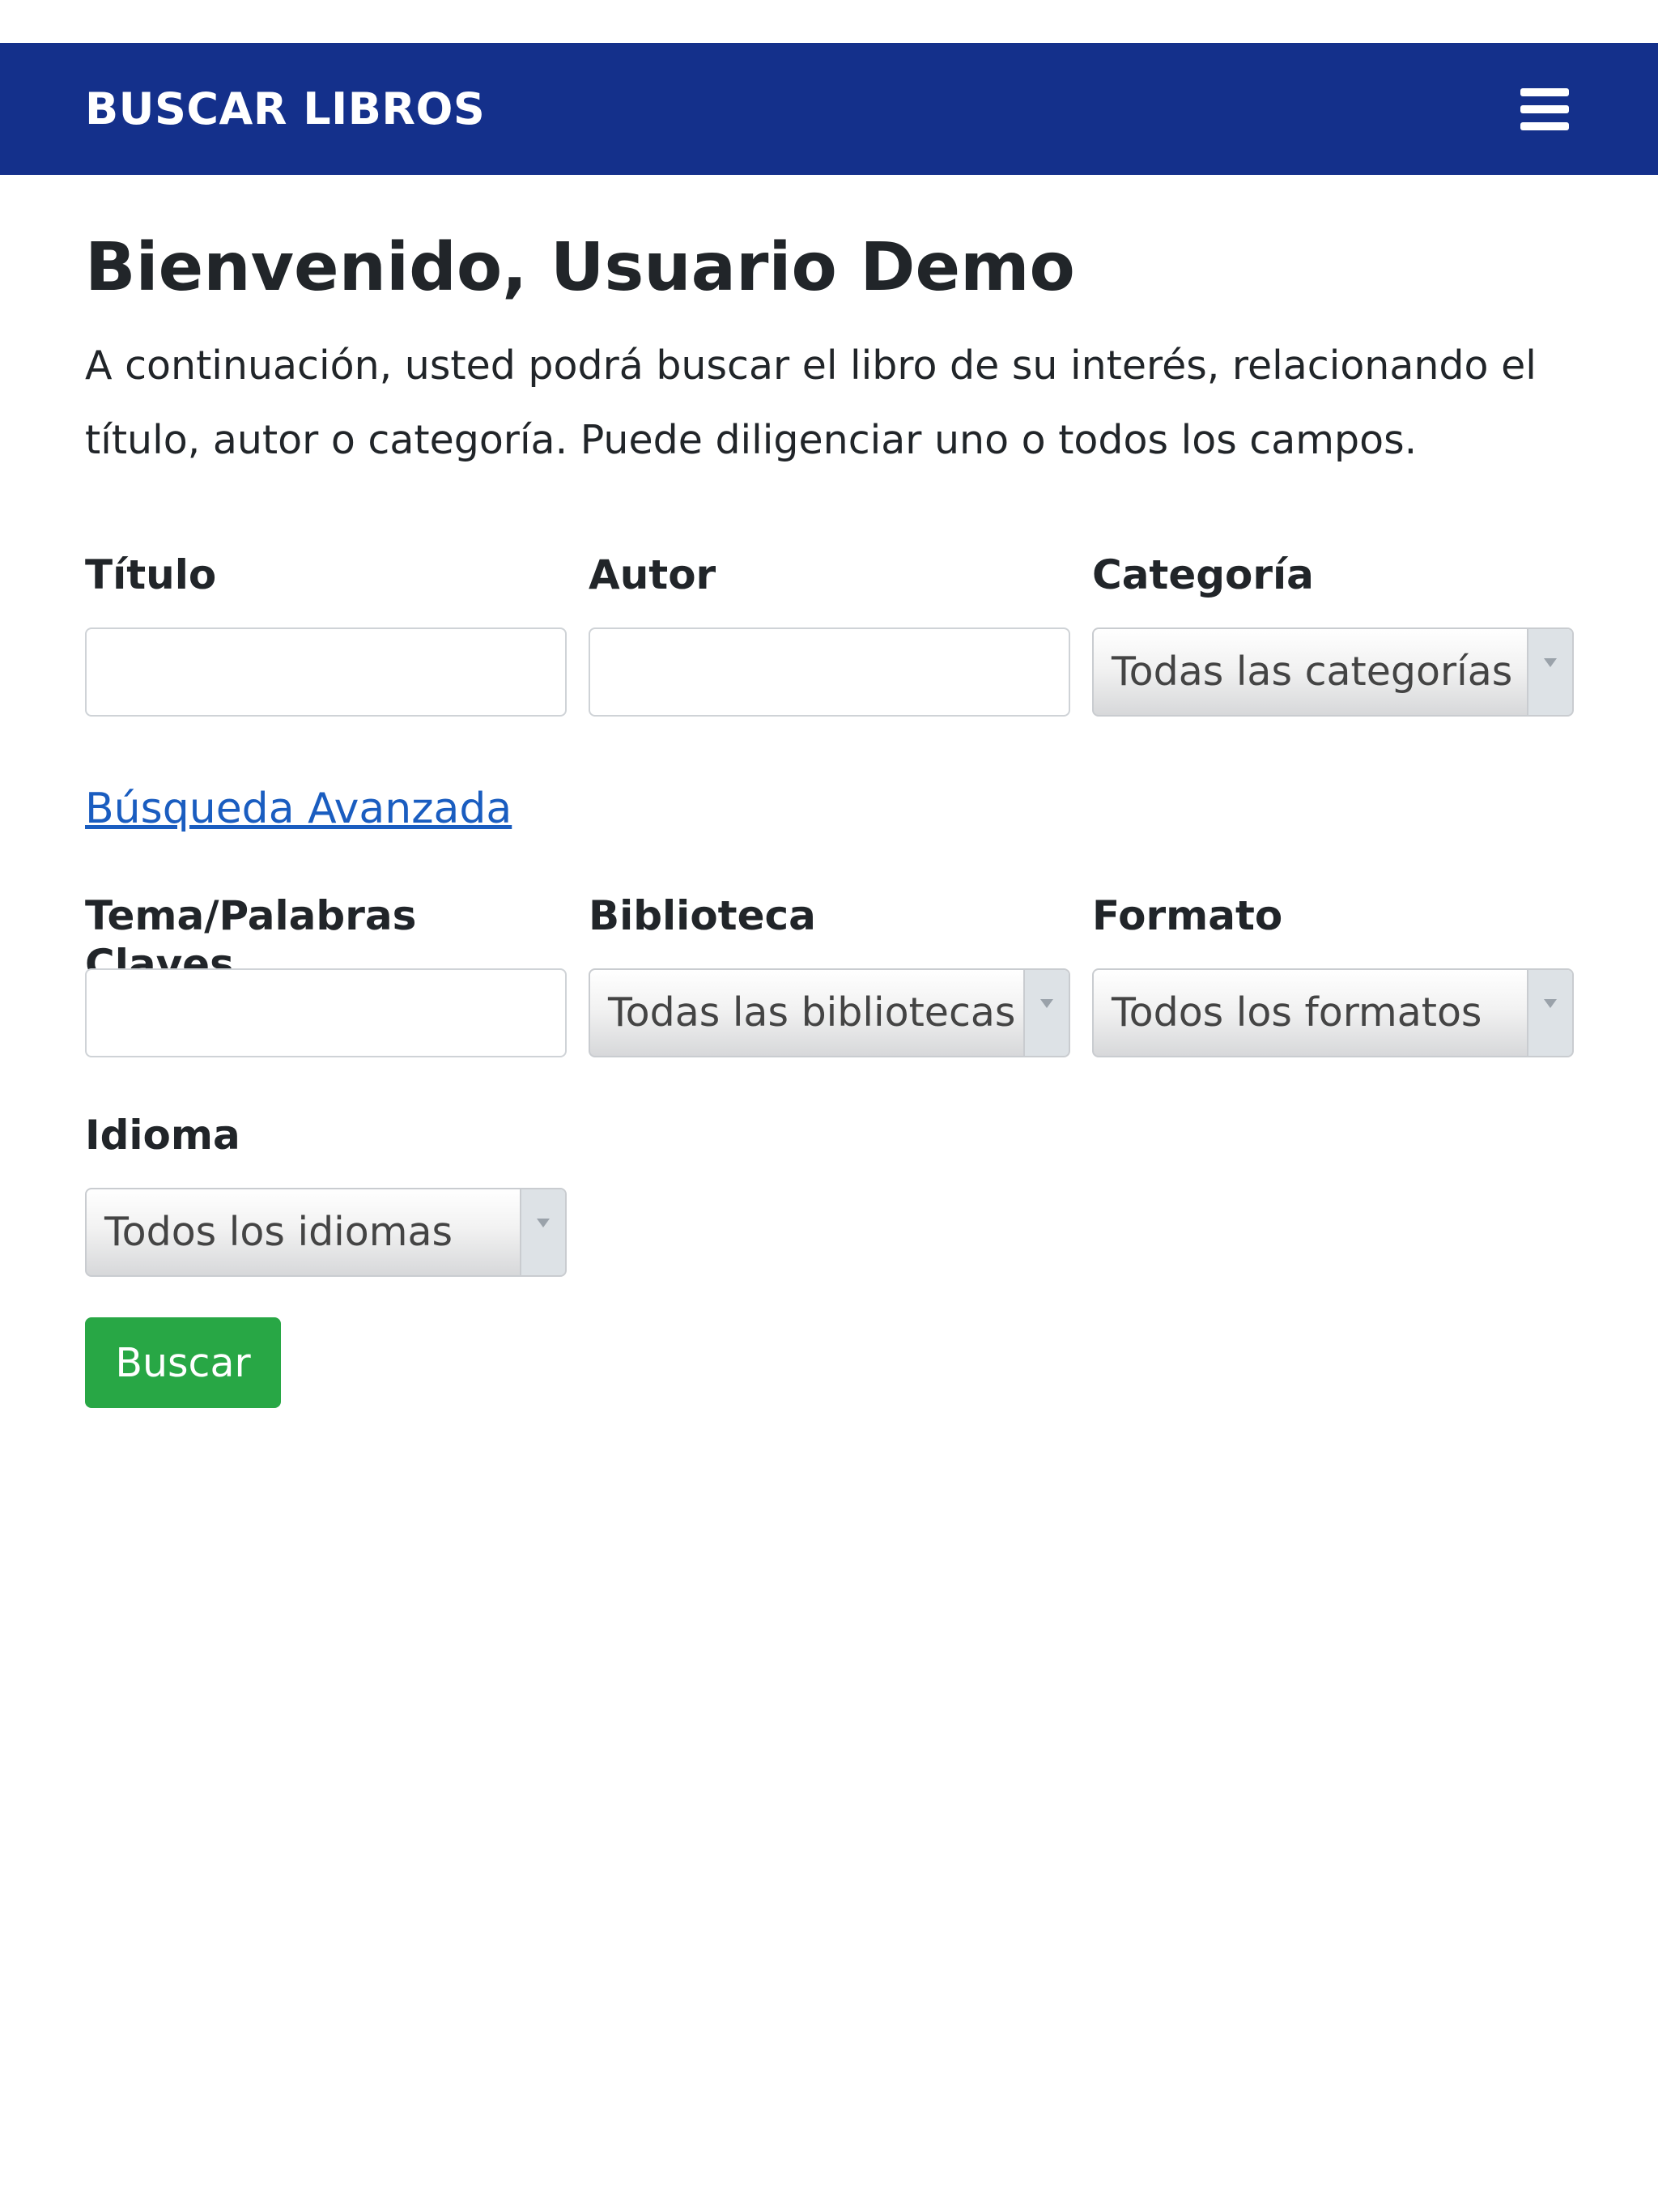 This screenshot has height=2212, width=1658. What do you see at coordinates (326, 1013) in the screenshot?
I see `tema-input` at bounding box center [326, 1013].